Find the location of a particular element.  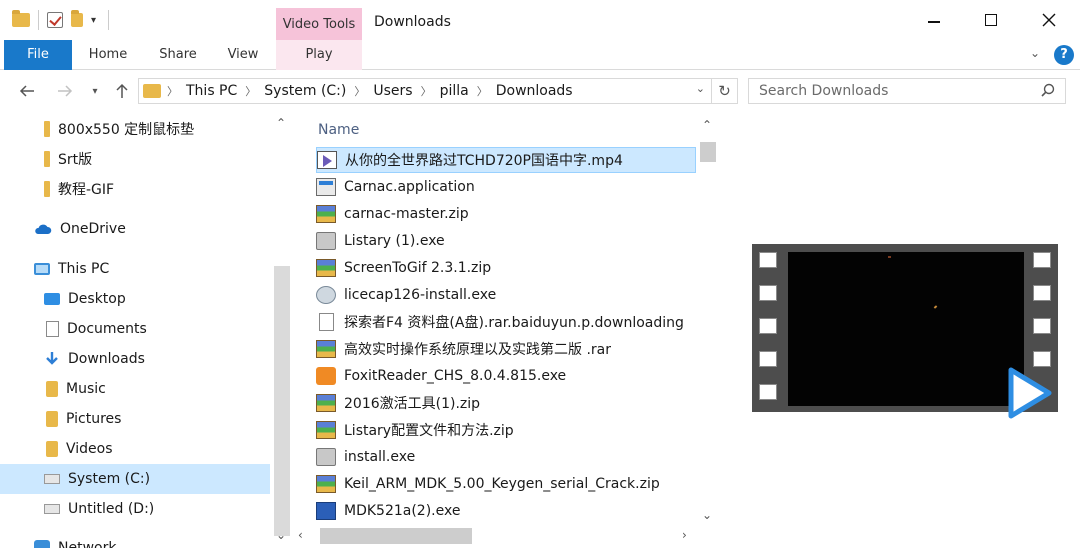

video-frame is located at coordinates (906, 329).